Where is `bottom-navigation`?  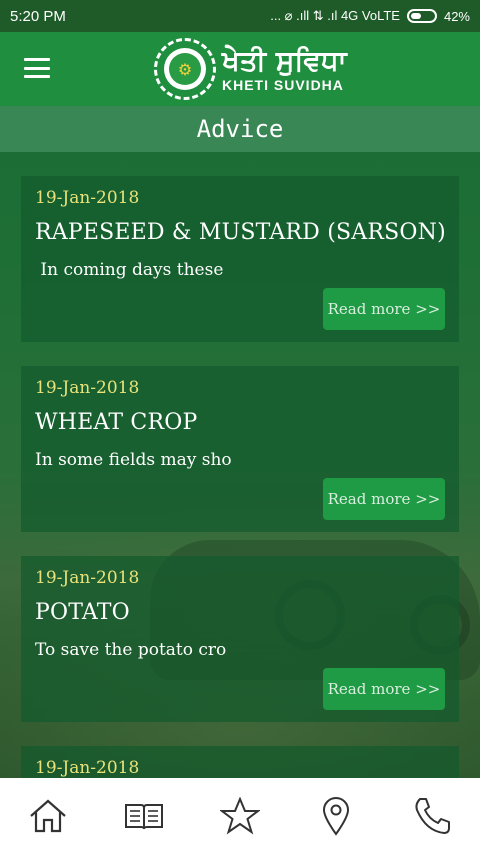
bottom-navigation is located at coordinates (240, 816).